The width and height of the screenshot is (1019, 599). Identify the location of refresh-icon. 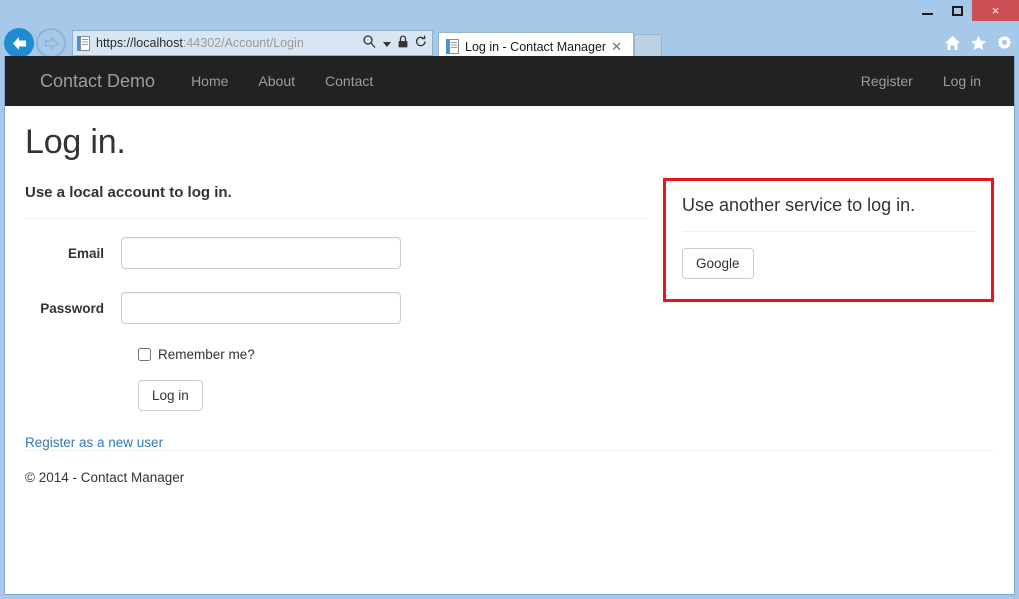
(421, 43).